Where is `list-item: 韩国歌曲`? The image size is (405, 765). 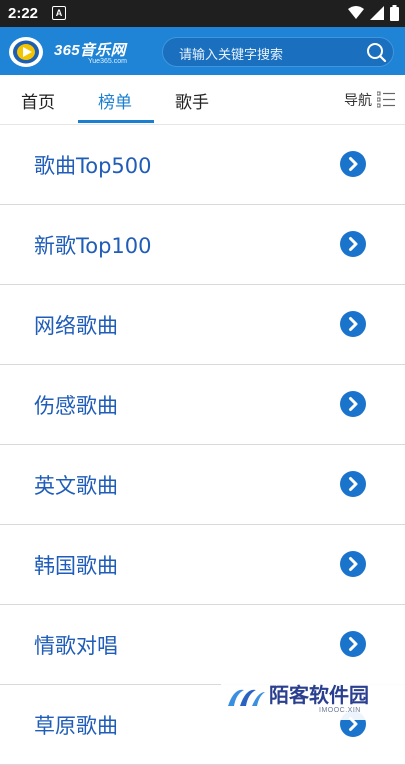 list-item: 韩国歌曲 is located at coordinates (202, 565).